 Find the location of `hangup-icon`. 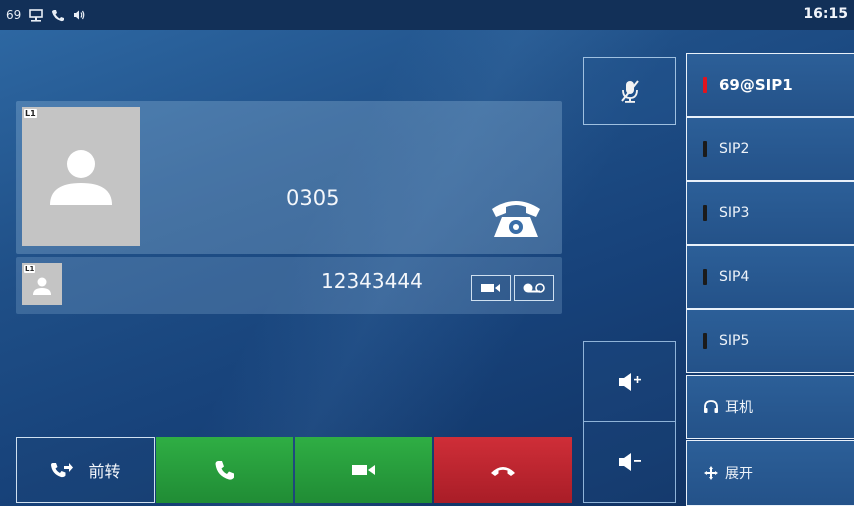

hangup-icon is located at coordinates (503, 471).